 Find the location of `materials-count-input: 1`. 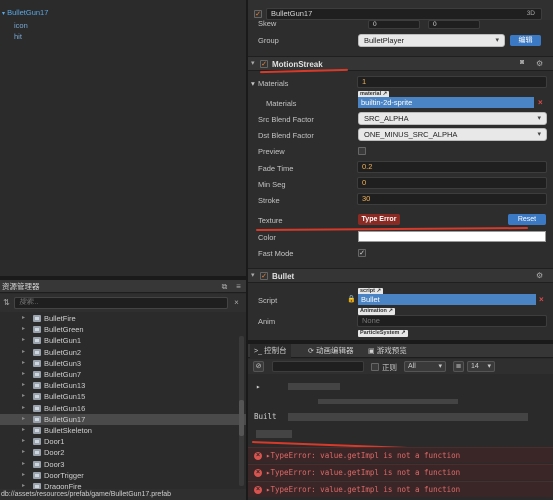

materials-count-input: 1 is located at coordinates (452, 82).